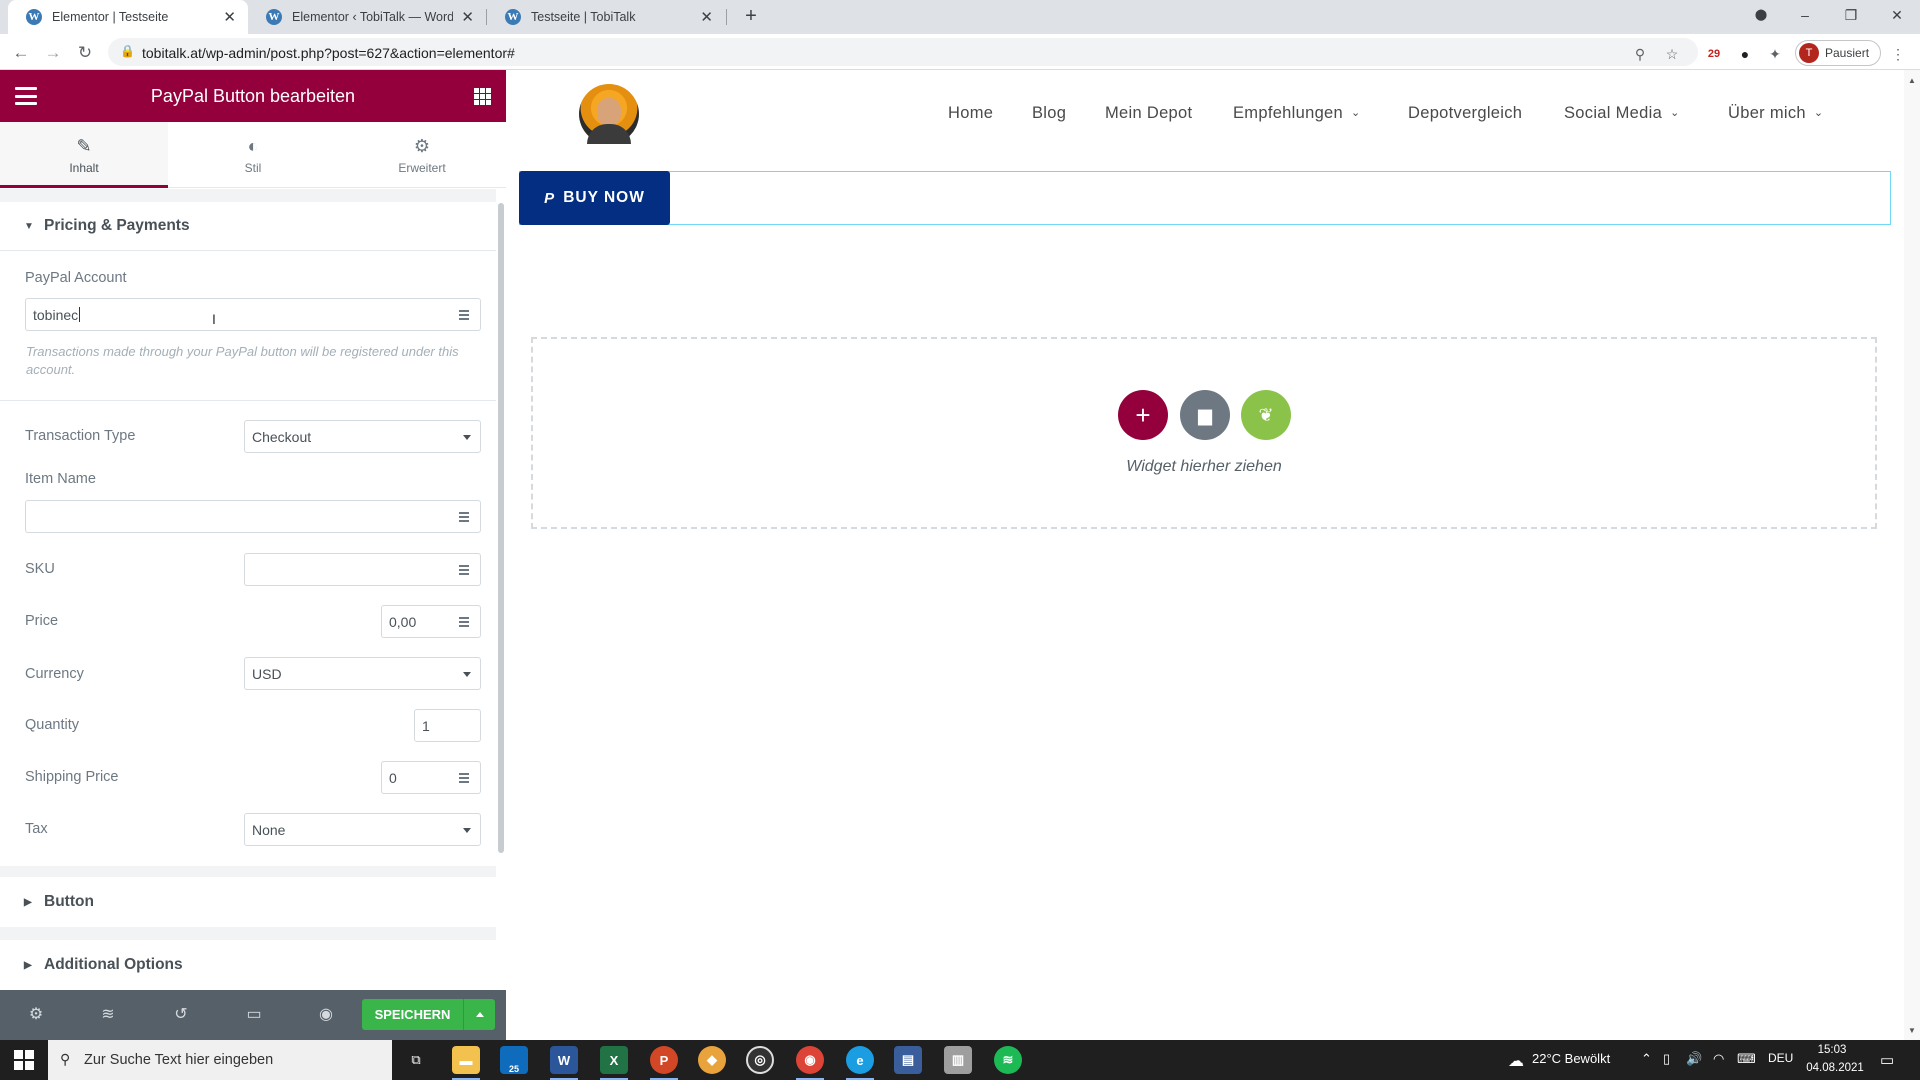 The width and height of the screenshot is (1920, 1080). I want to click on taskbar-search-box: ⚲ Zur Suche Text hier eingeben, so click(220, 1060).